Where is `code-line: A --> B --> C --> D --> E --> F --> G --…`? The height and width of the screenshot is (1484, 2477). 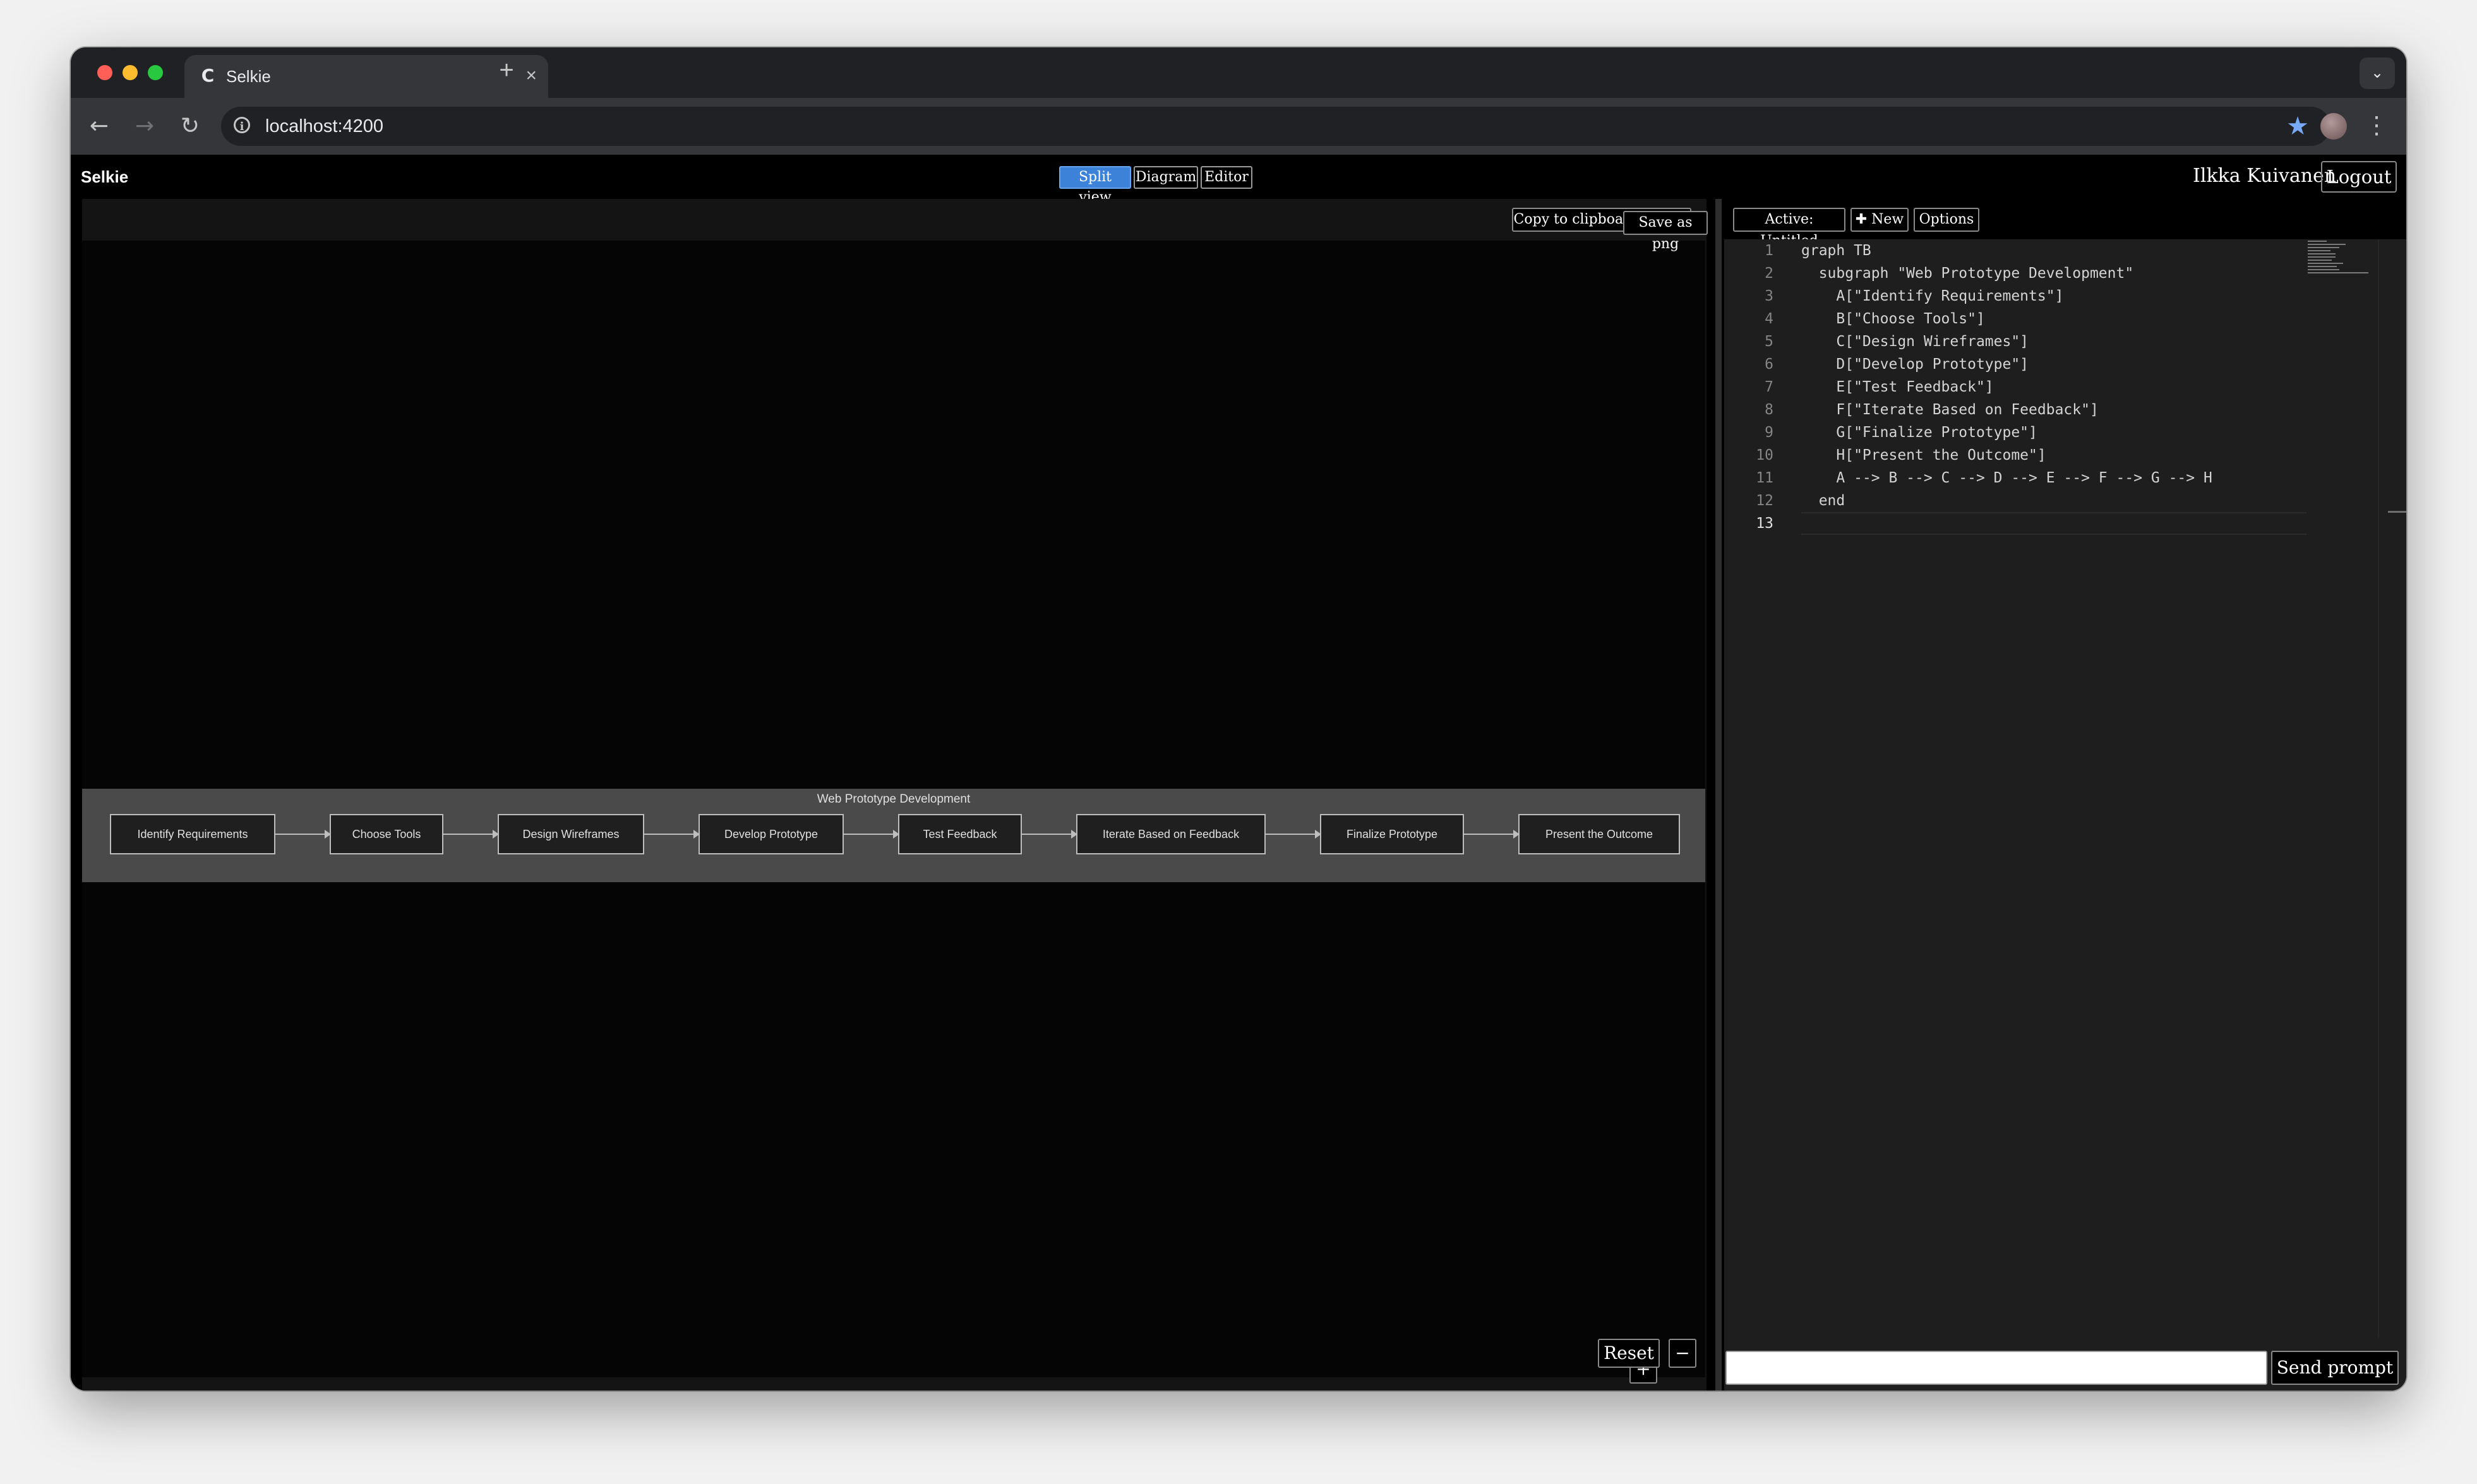
code-line: A --> B --> C --> D --> E --> F --> G --… is located at coordinates (2006, 478).